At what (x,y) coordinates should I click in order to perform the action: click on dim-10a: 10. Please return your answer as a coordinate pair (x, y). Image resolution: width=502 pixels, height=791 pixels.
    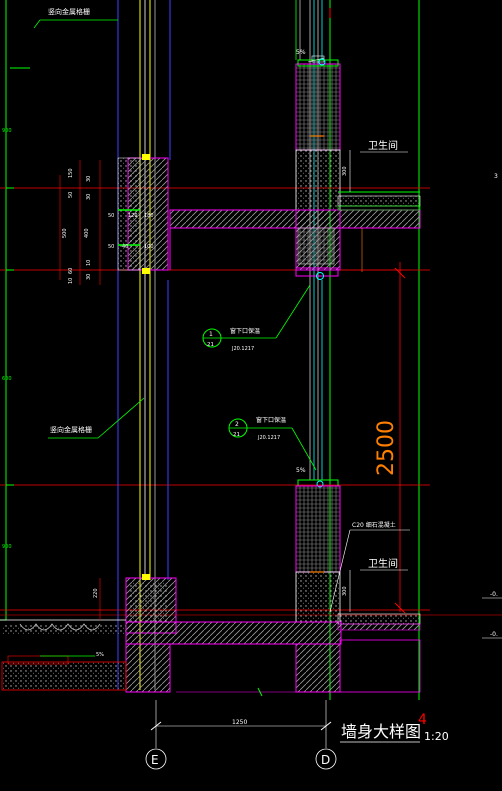
    Looking at the image, I should click on (89, 263).